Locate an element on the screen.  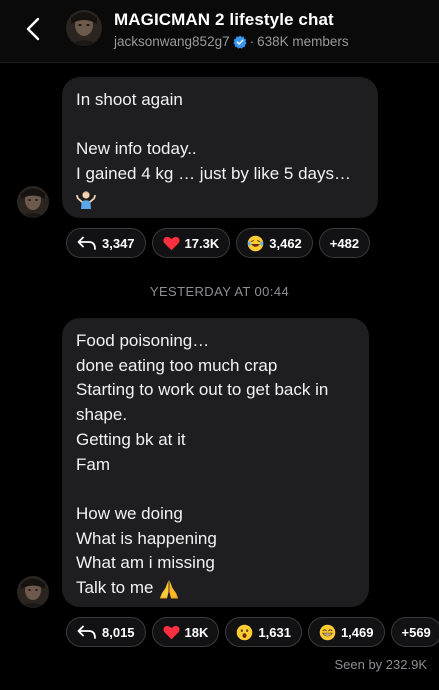
message-line: What is happening is located at coordinates (146, 538).